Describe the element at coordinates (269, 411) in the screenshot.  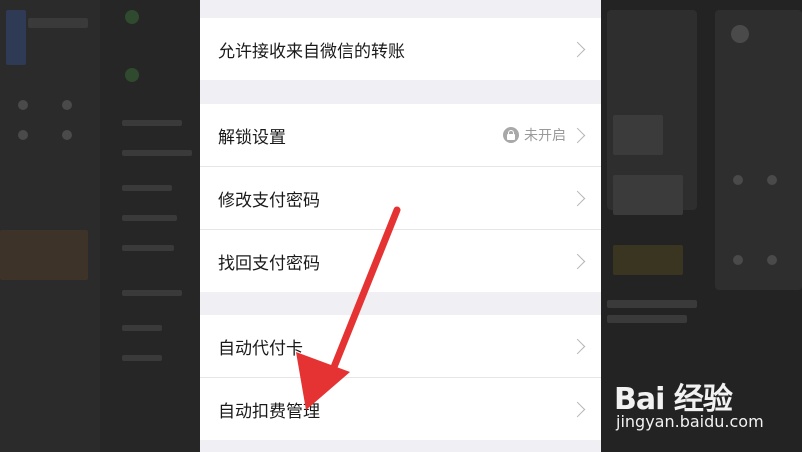
I see `setting-label: 自动扣费管理` at that location.